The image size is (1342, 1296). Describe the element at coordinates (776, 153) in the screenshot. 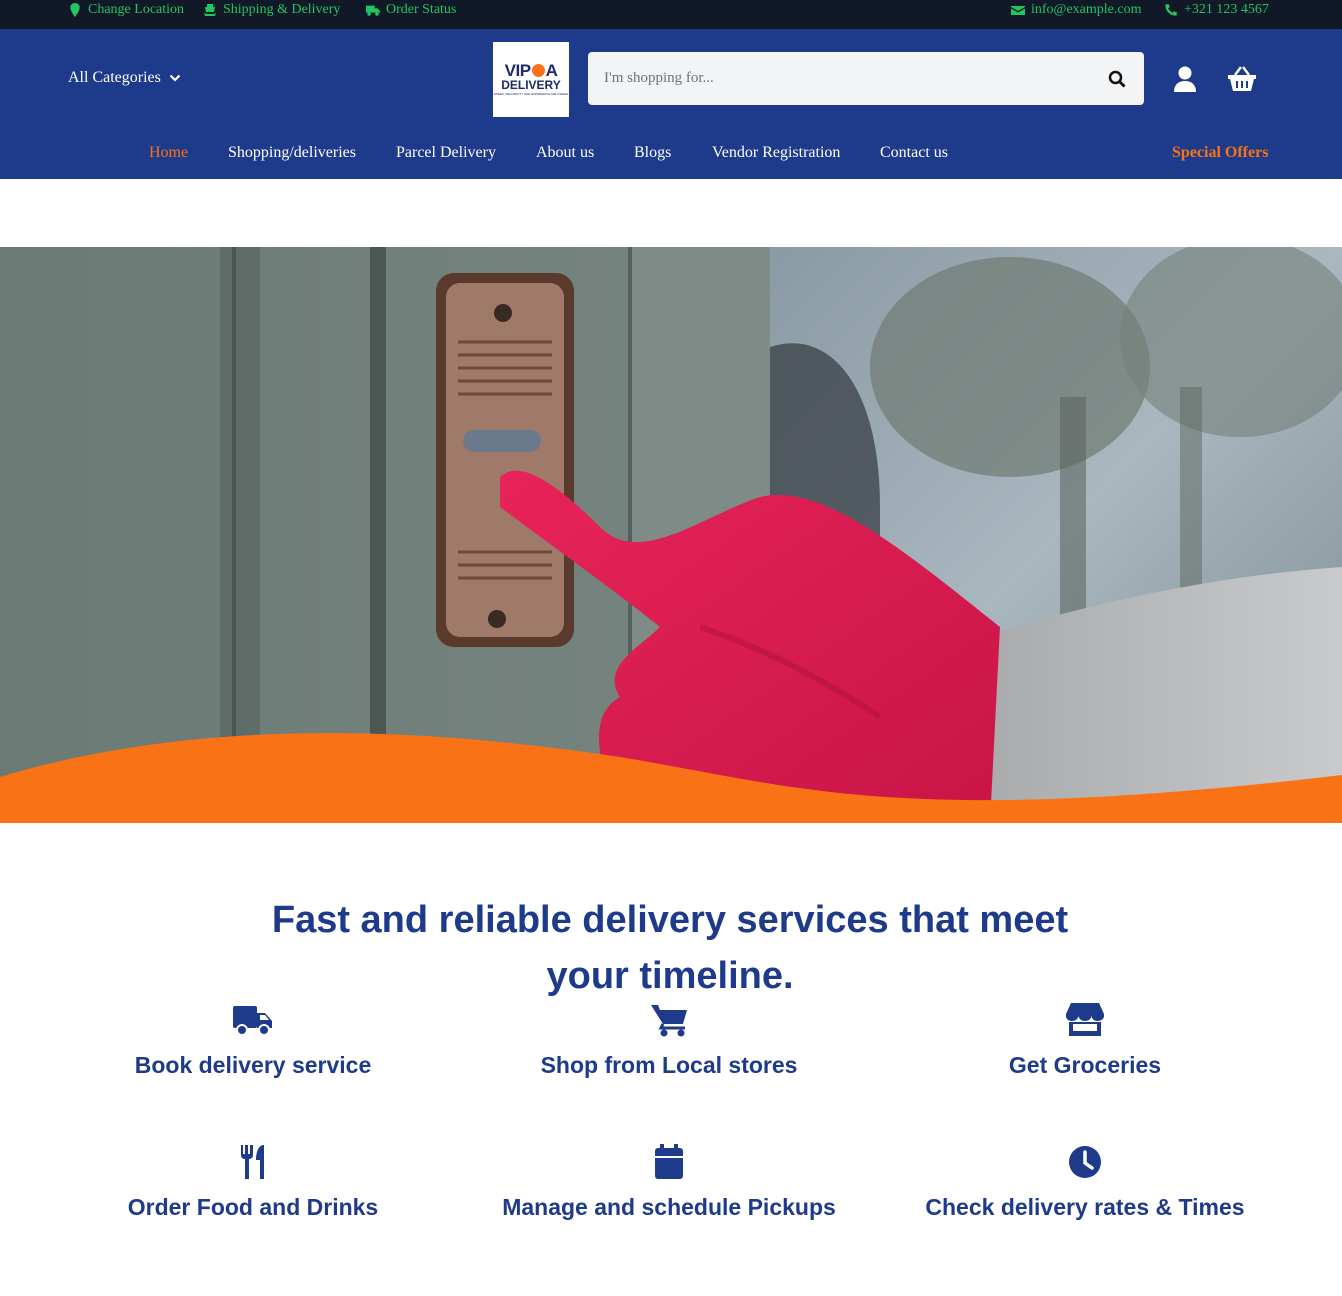

I see `nav-vendor-registration: Vendor Registration` at that location.